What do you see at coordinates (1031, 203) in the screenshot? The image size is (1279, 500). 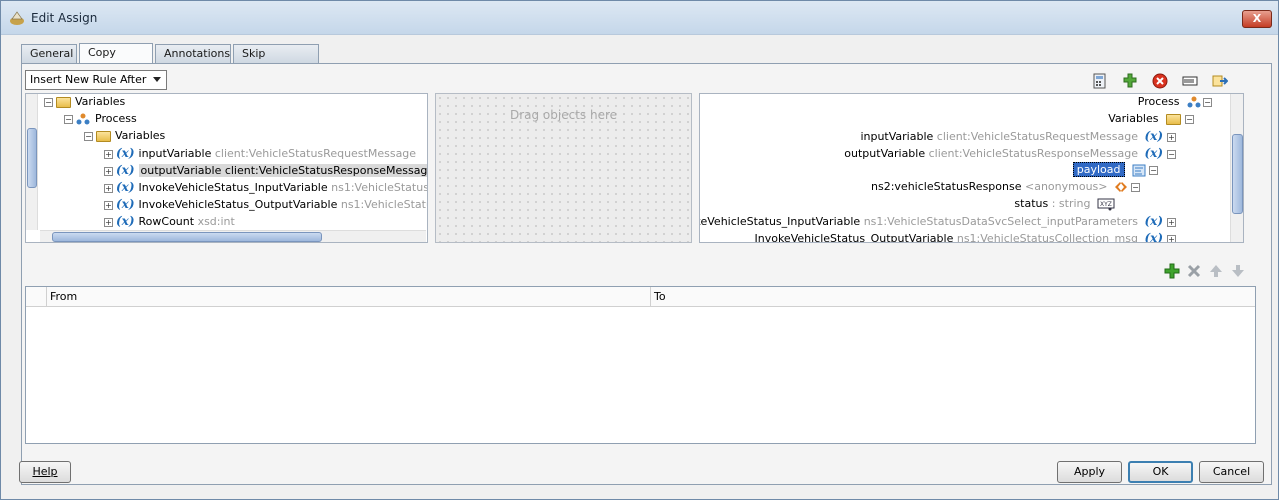 I see `tree-node-label: status` at bounding box center [1031, 203].